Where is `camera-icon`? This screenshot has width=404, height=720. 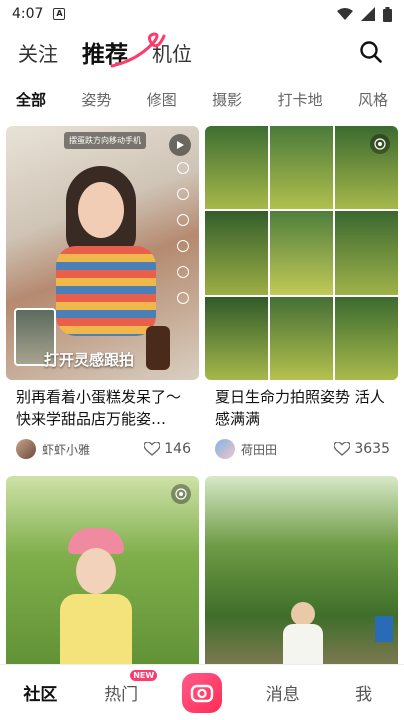
camera-icon is located at coordinates (202, 693).